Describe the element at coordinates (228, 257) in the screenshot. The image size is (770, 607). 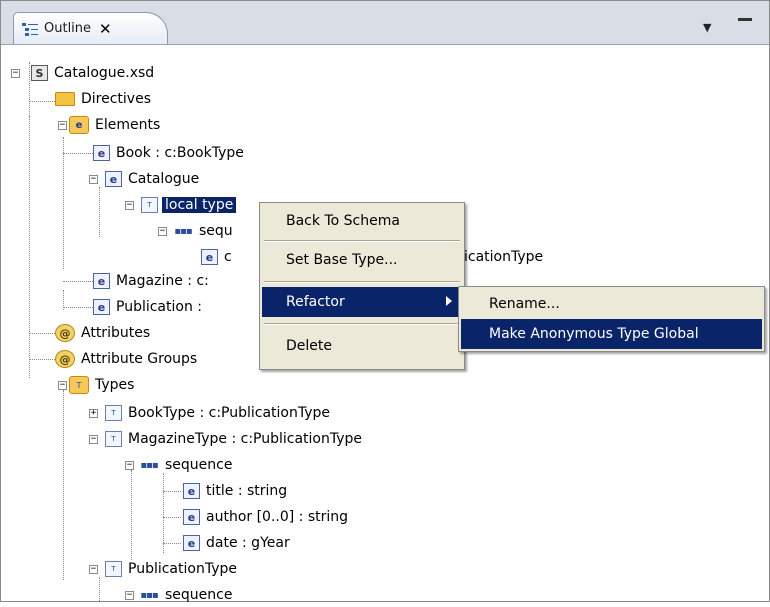
I see `tree-item-label: c` at that location.